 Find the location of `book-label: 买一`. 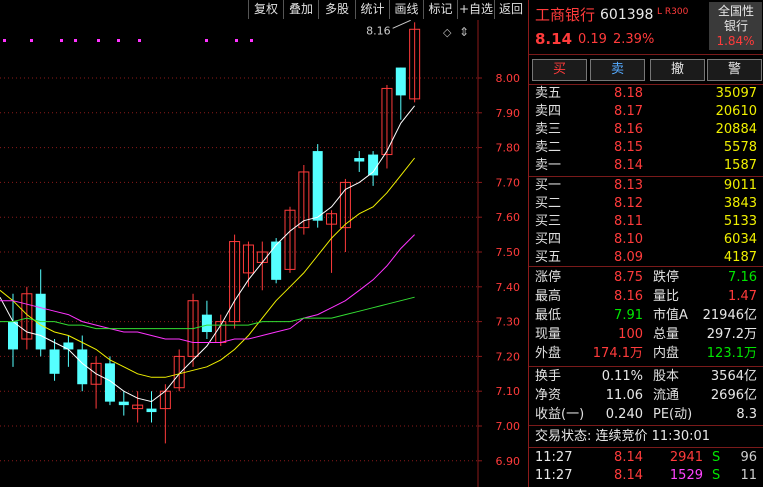

book-label: 买一 is located at coordinates (548, 185).